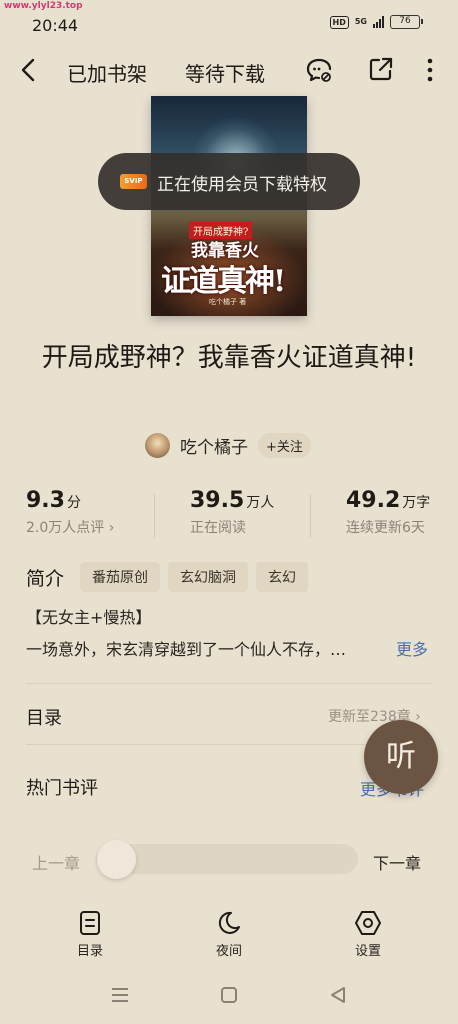 The height and width of the screenshot is (1024, 458). What do you see at coordinates (56, 862) in the screenshot?
I see `prev-chapter-button: 上一章` at bounding box center [56, 862].